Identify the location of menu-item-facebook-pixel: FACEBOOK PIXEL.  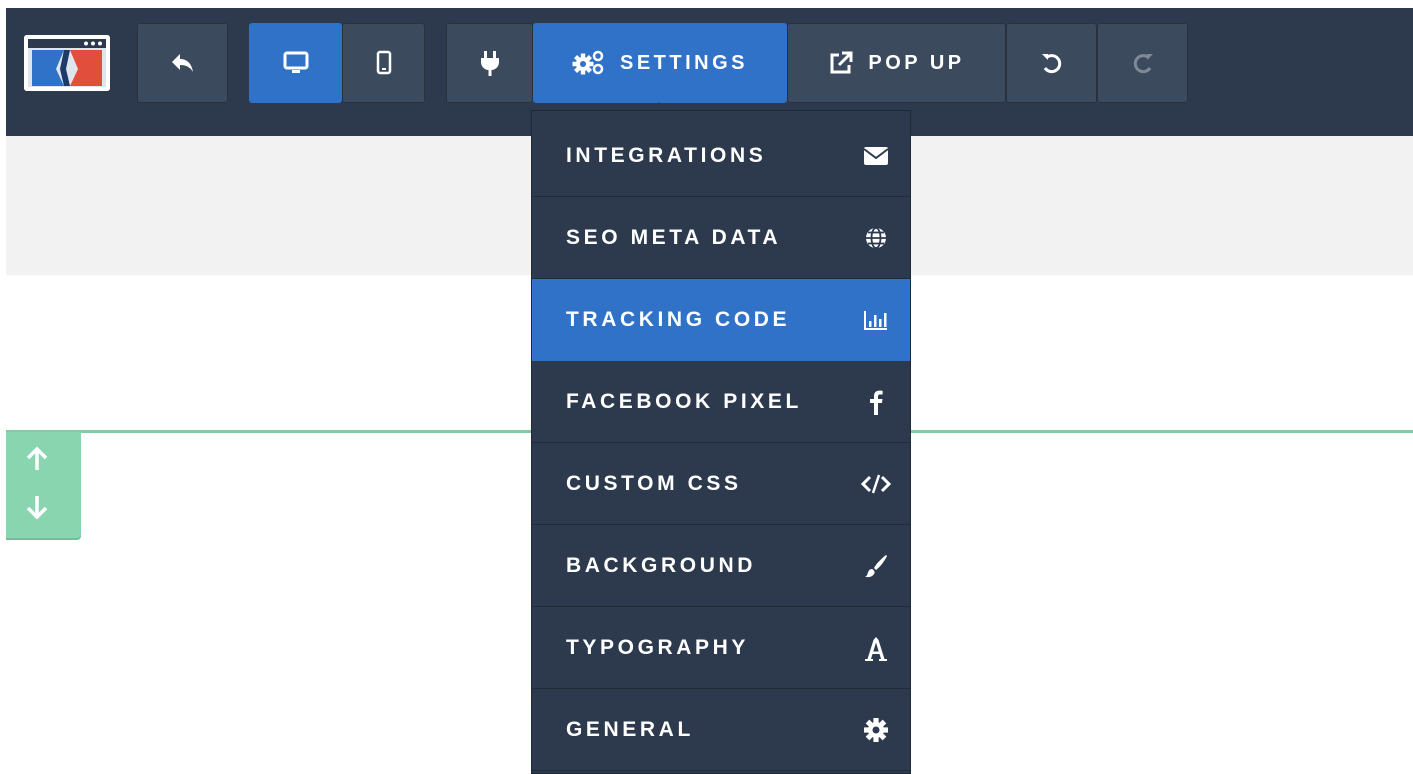
(721, 402).